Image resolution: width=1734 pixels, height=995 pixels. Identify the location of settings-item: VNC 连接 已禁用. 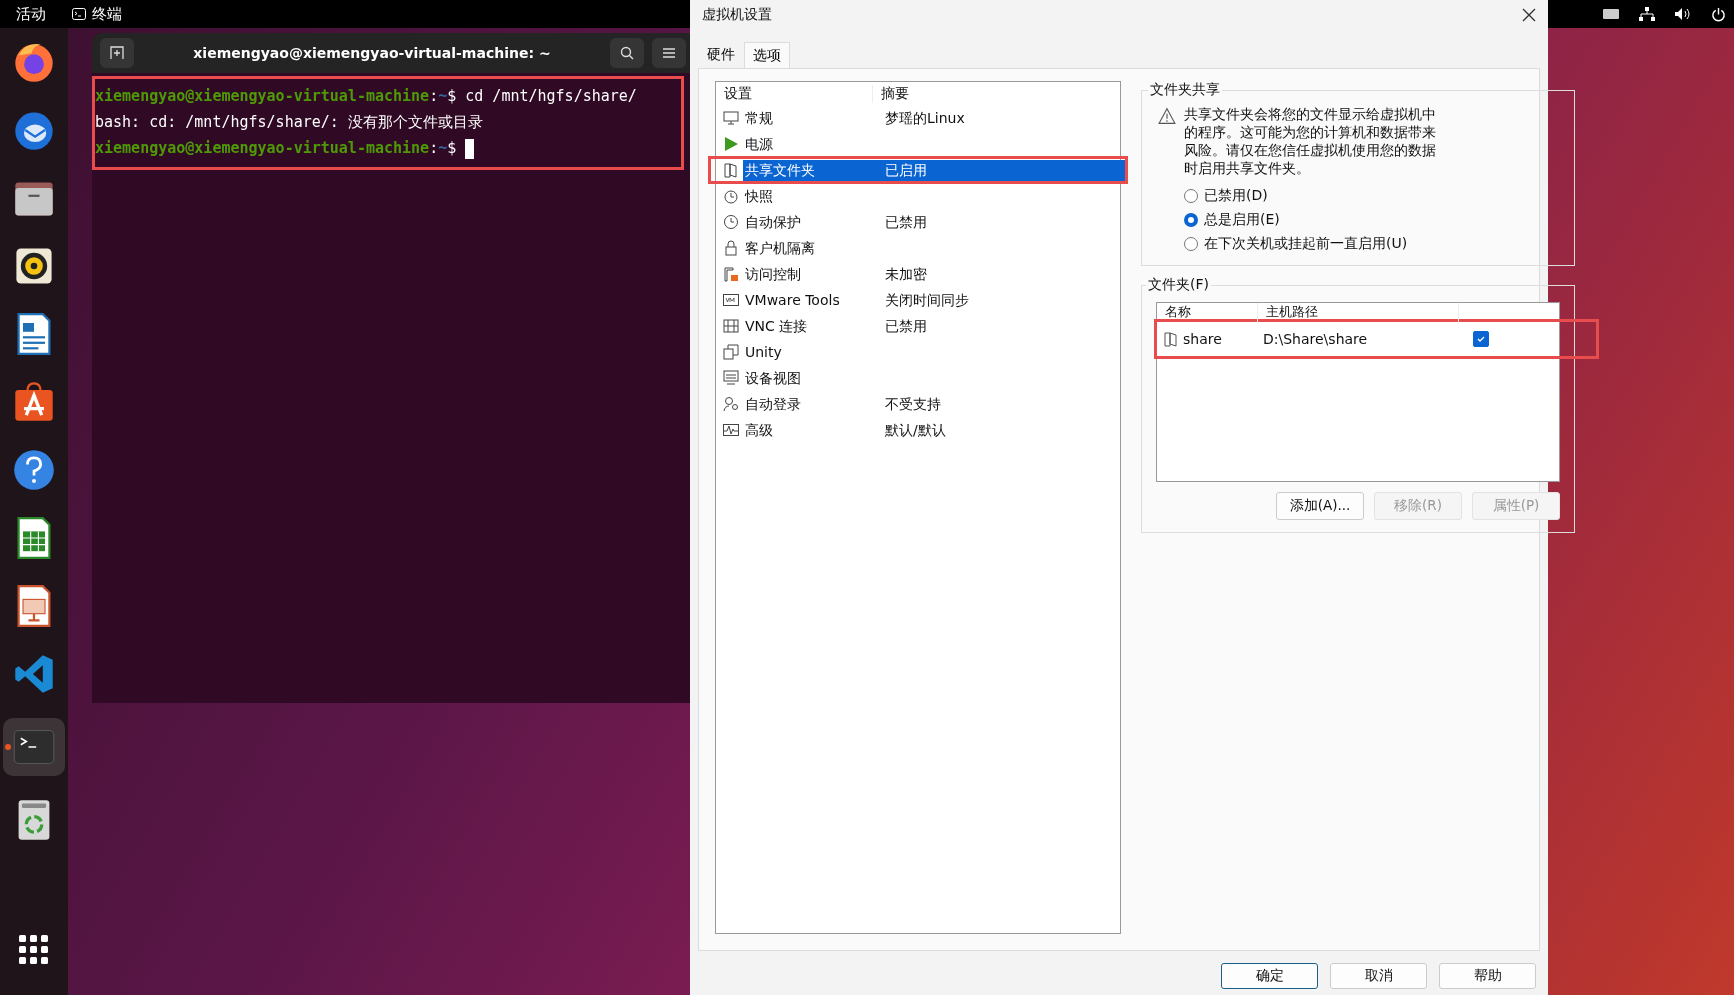
(918, 326).